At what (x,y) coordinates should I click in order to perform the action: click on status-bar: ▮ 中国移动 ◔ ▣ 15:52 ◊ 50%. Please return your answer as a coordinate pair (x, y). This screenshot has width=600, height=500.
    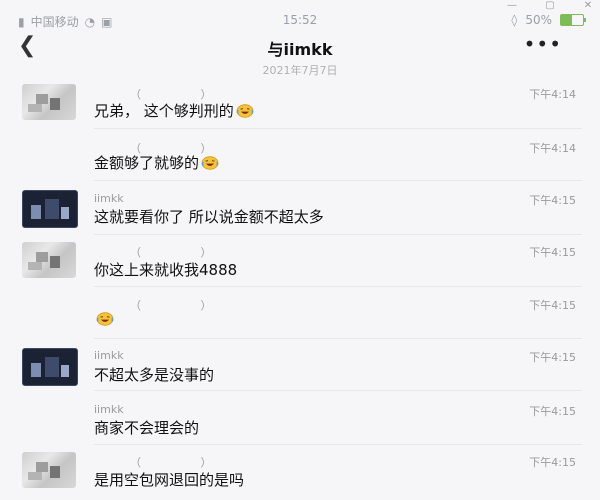
    Looking at the image, I should click on (300, 21).